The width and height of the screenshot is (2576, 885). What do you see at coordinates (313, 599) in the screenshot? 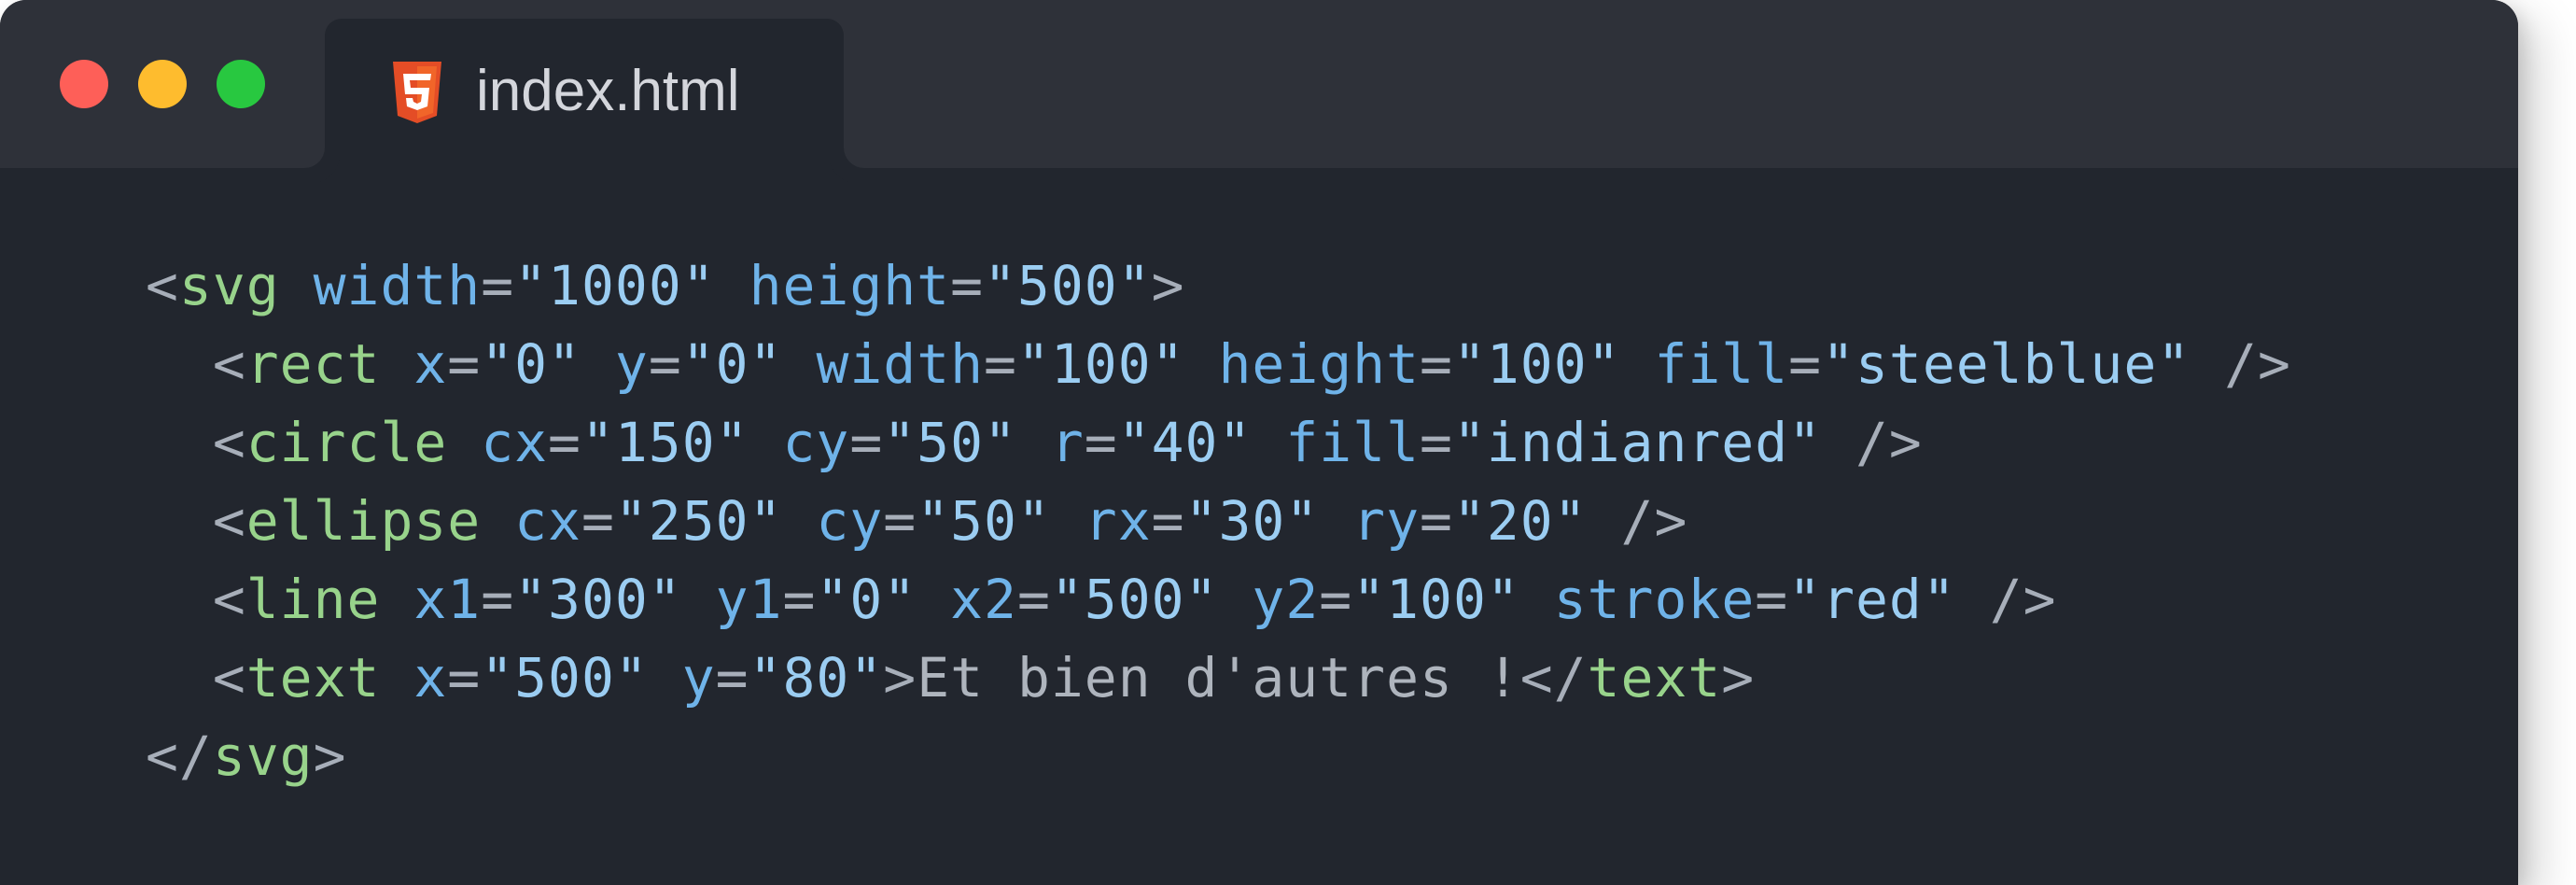
I see `code-token-tag-name: line` at bounding box center [313, 599].